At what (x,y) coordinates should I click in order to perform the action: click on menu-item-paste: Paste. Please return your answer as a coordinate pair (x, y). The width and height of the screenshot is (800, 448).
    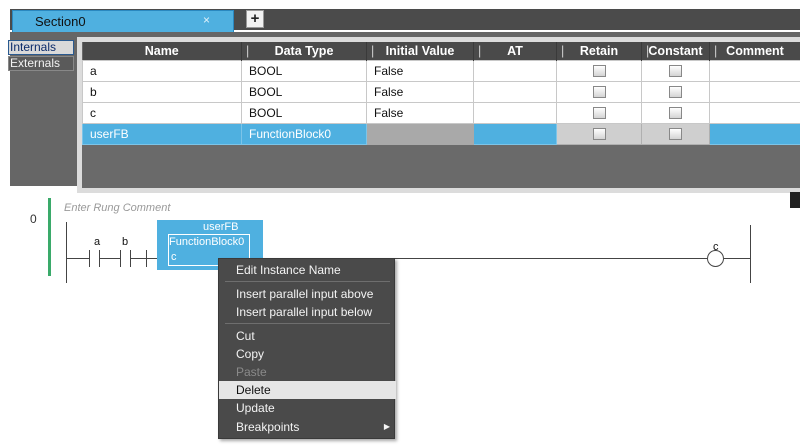
    Looking at the image, I should click on (251, 372).